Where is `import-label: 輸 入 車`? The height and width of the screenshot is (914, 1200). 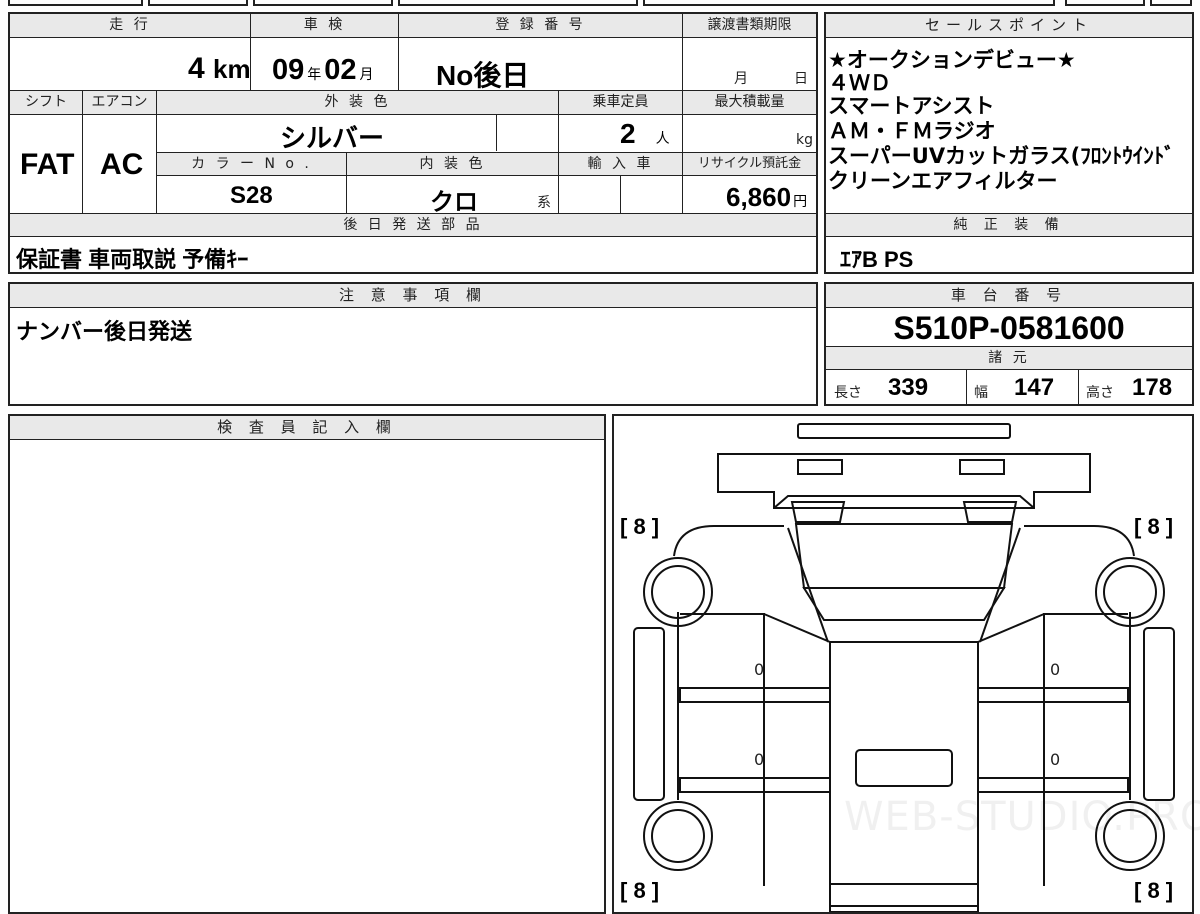 import-label: 輸 入 車 is located at coordinates (620, 164).